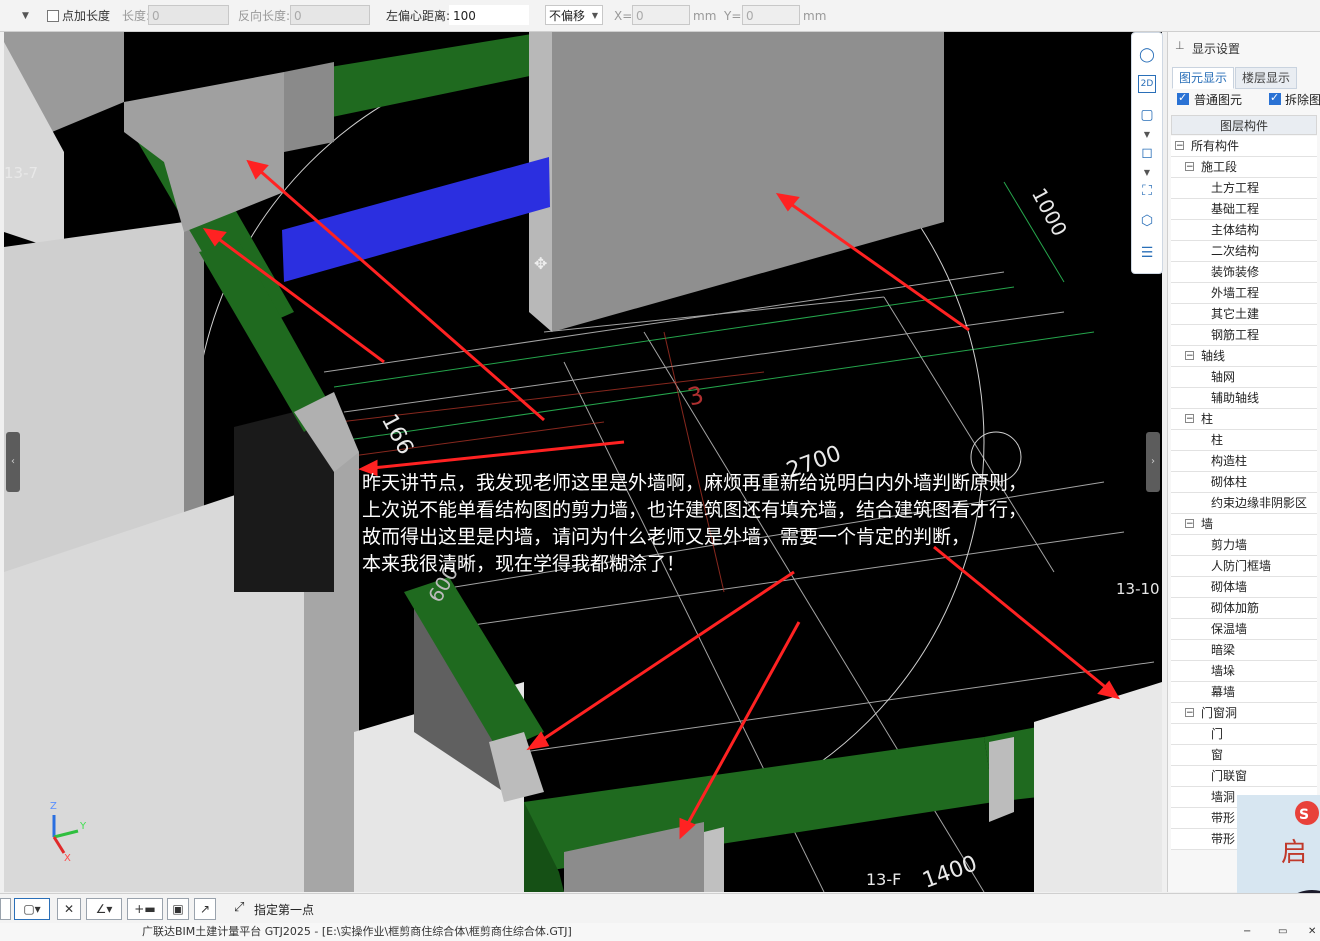 The height and width of the screenshot is (941, 1320). What do you see at coordinates (1259, 503) in the screenshot?
I see `tree-item-label: 约束边缘非阴影区` at bounding box center [1259, 503].